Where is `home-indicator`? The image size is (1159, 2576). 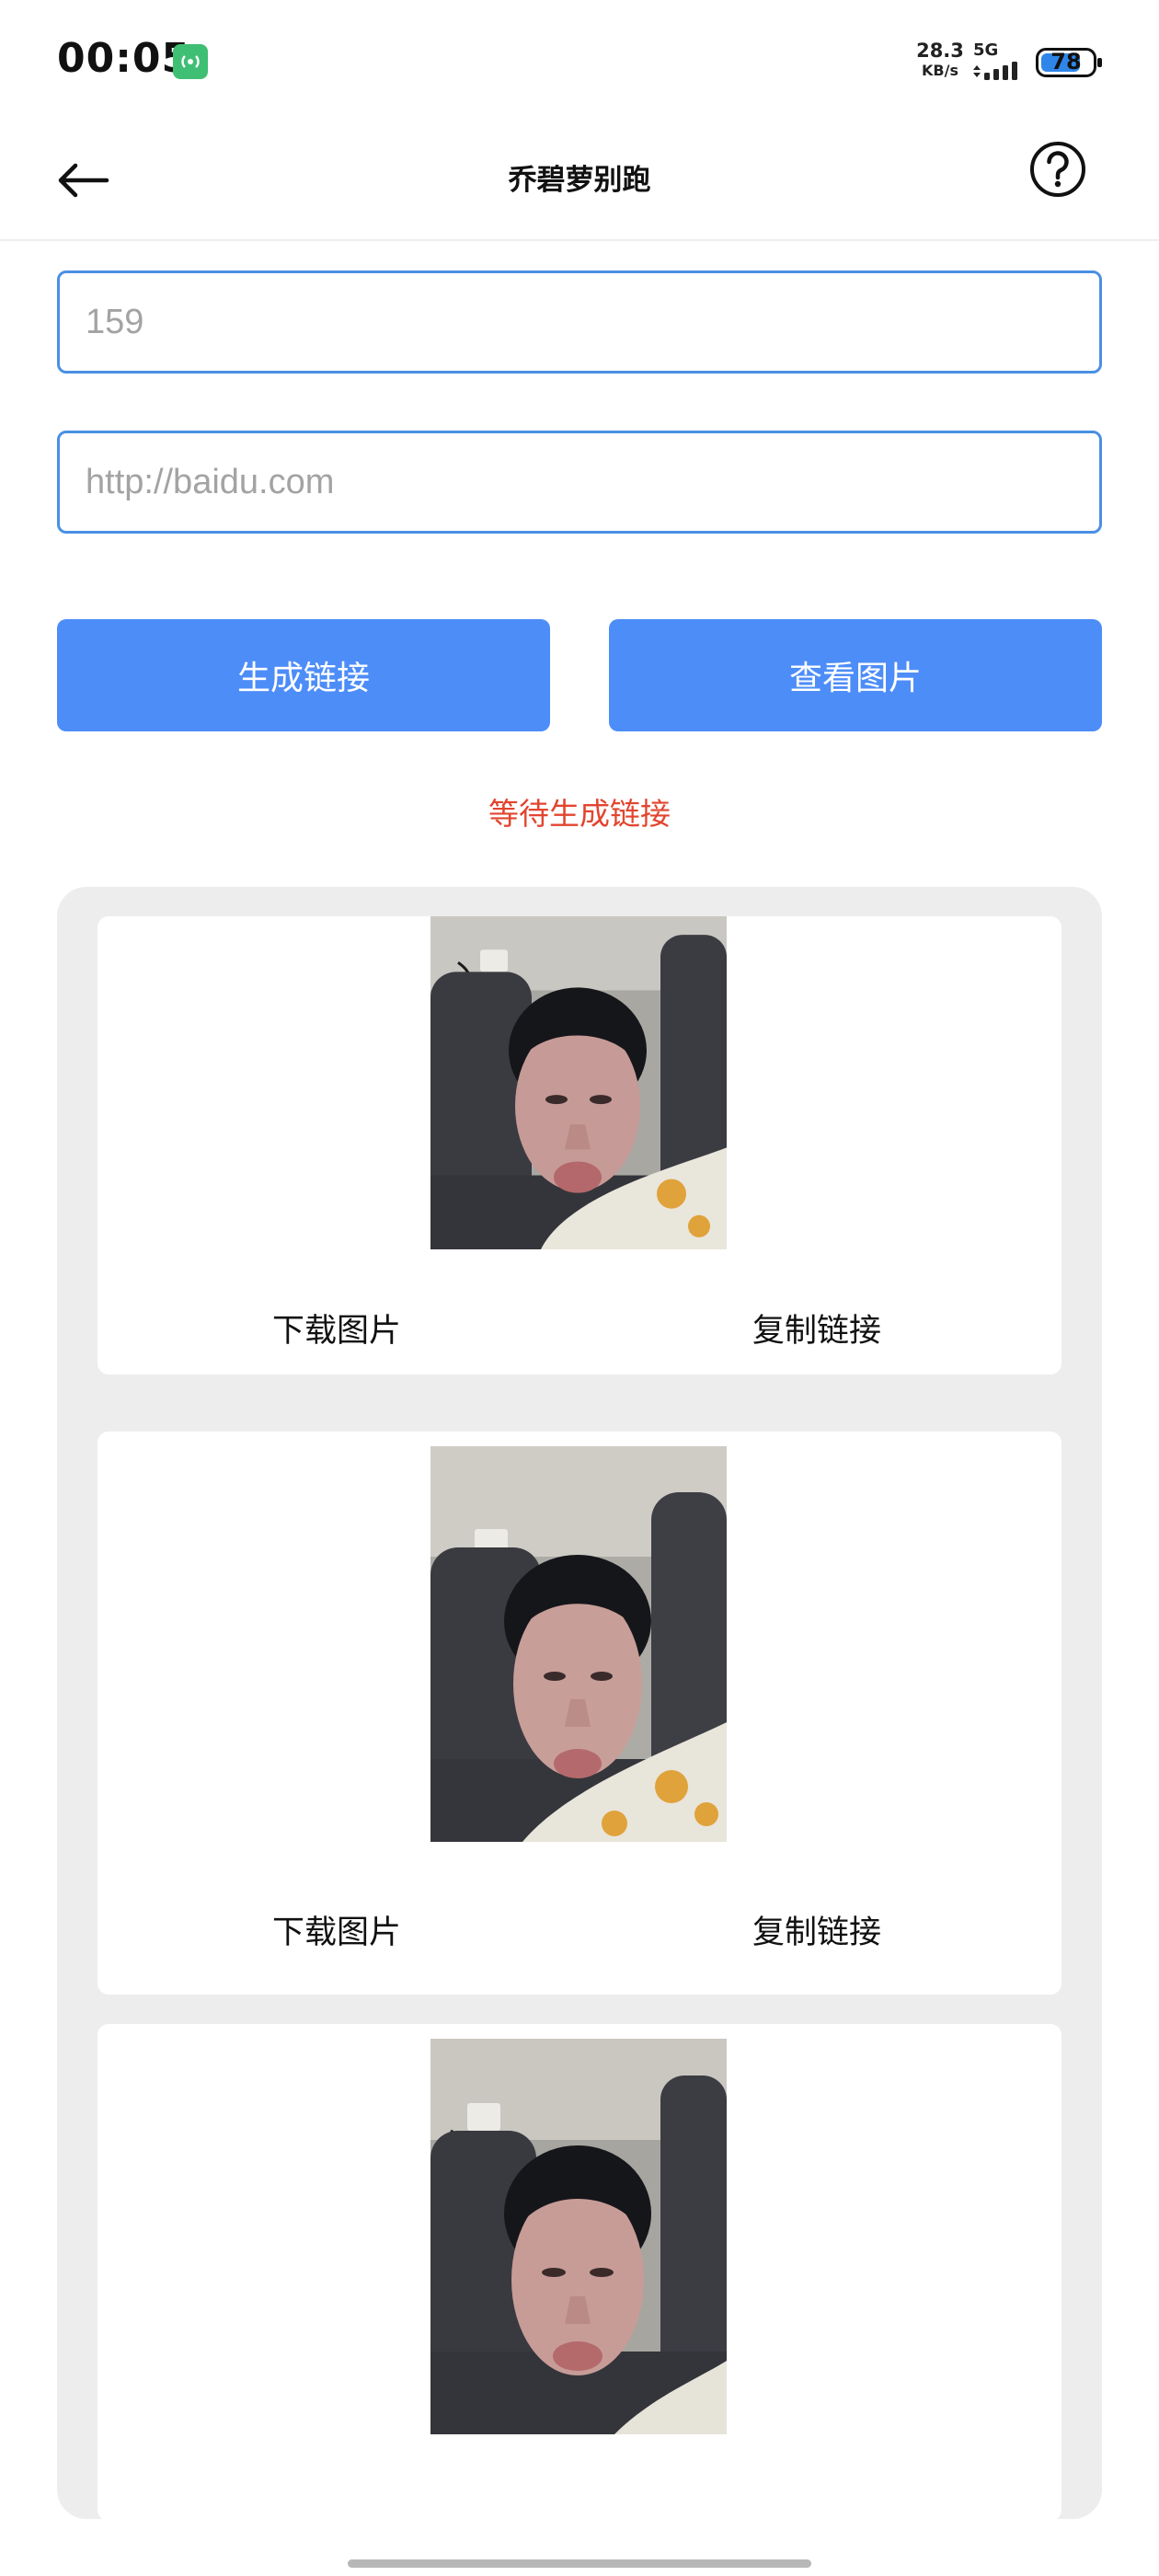 home-indicator is located at coordinates (579, 2563).